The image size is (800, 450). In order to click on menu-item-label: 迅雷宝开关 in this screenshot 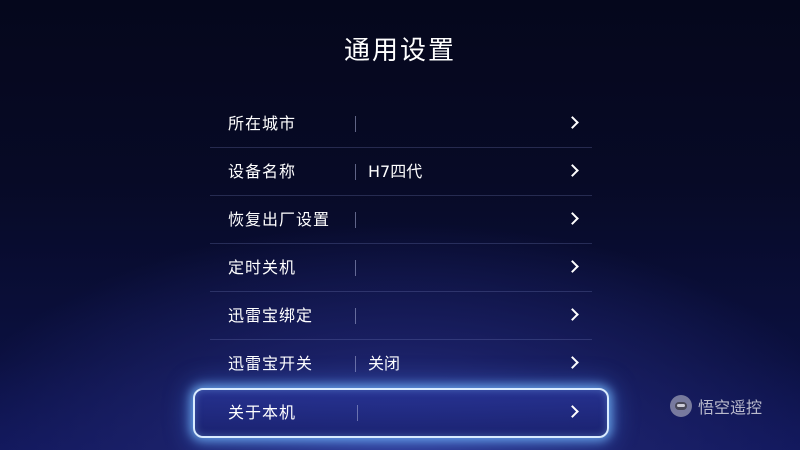, I will do `click(271, 363)`.